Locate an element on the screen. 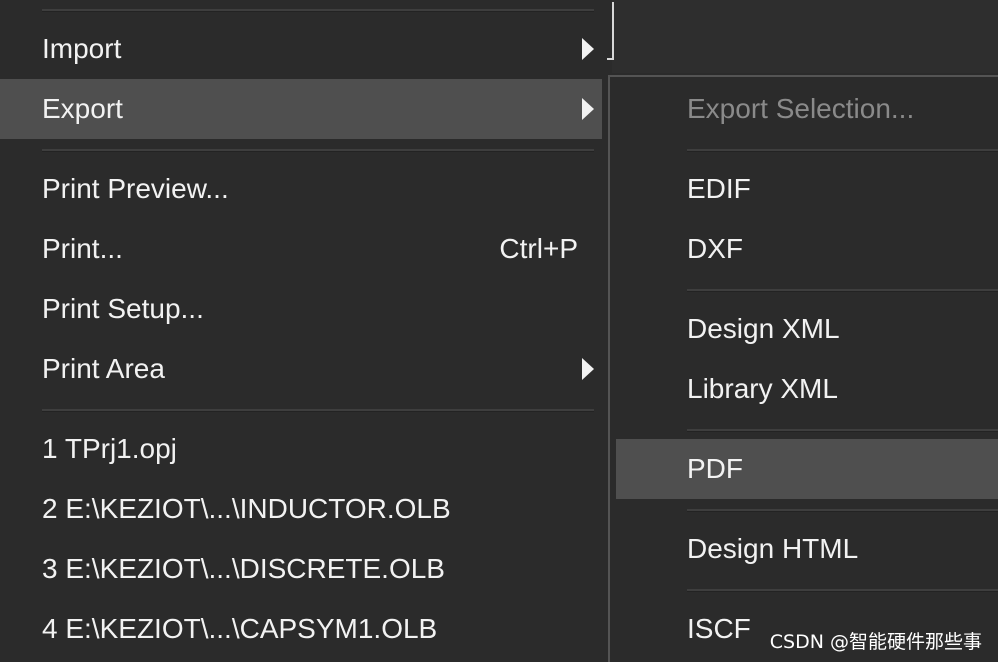 The image size is (998, 662). submenu-item-label: PDF is located at coordinates (715, 468).